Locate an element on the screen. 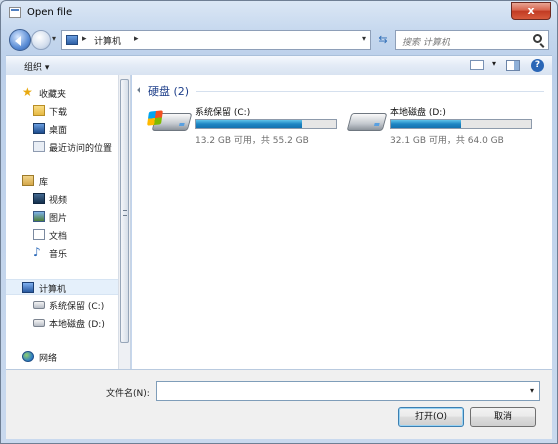 This screenshot has width=558, height=444. drive-tile-c: 系统保留 (C:) 13.2 GB 可用，共 55.2 GB is located at coordinates (238, 125).